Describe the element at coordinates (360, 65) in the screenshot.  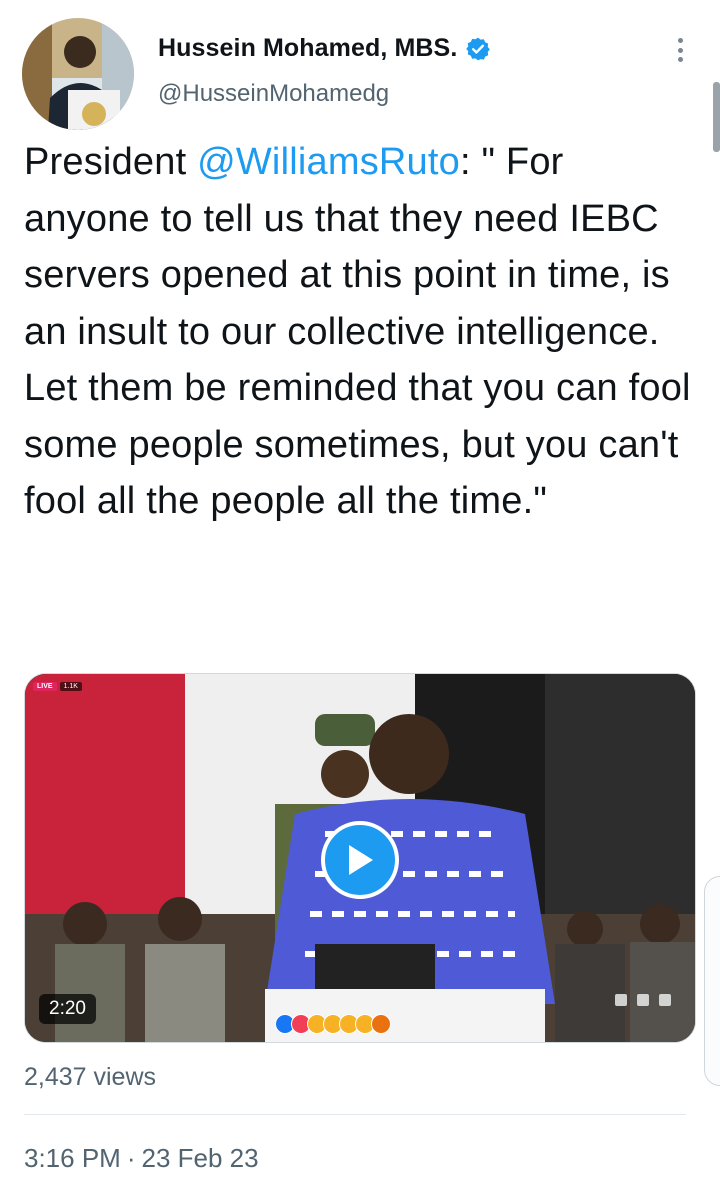
I see `tweet-header: Hussein Mohamed, MBS. @HusseinMohamedg` at that location.